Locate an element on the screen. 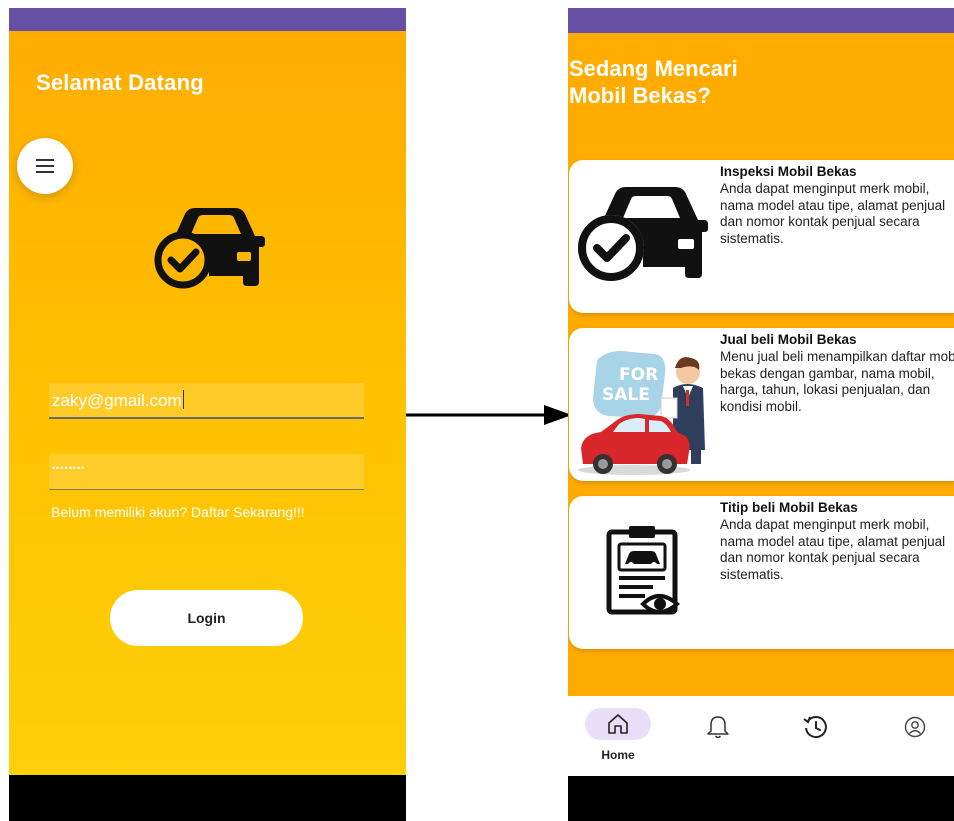  sale-sign-line-1: FOR is located at coordinates (638, 375).